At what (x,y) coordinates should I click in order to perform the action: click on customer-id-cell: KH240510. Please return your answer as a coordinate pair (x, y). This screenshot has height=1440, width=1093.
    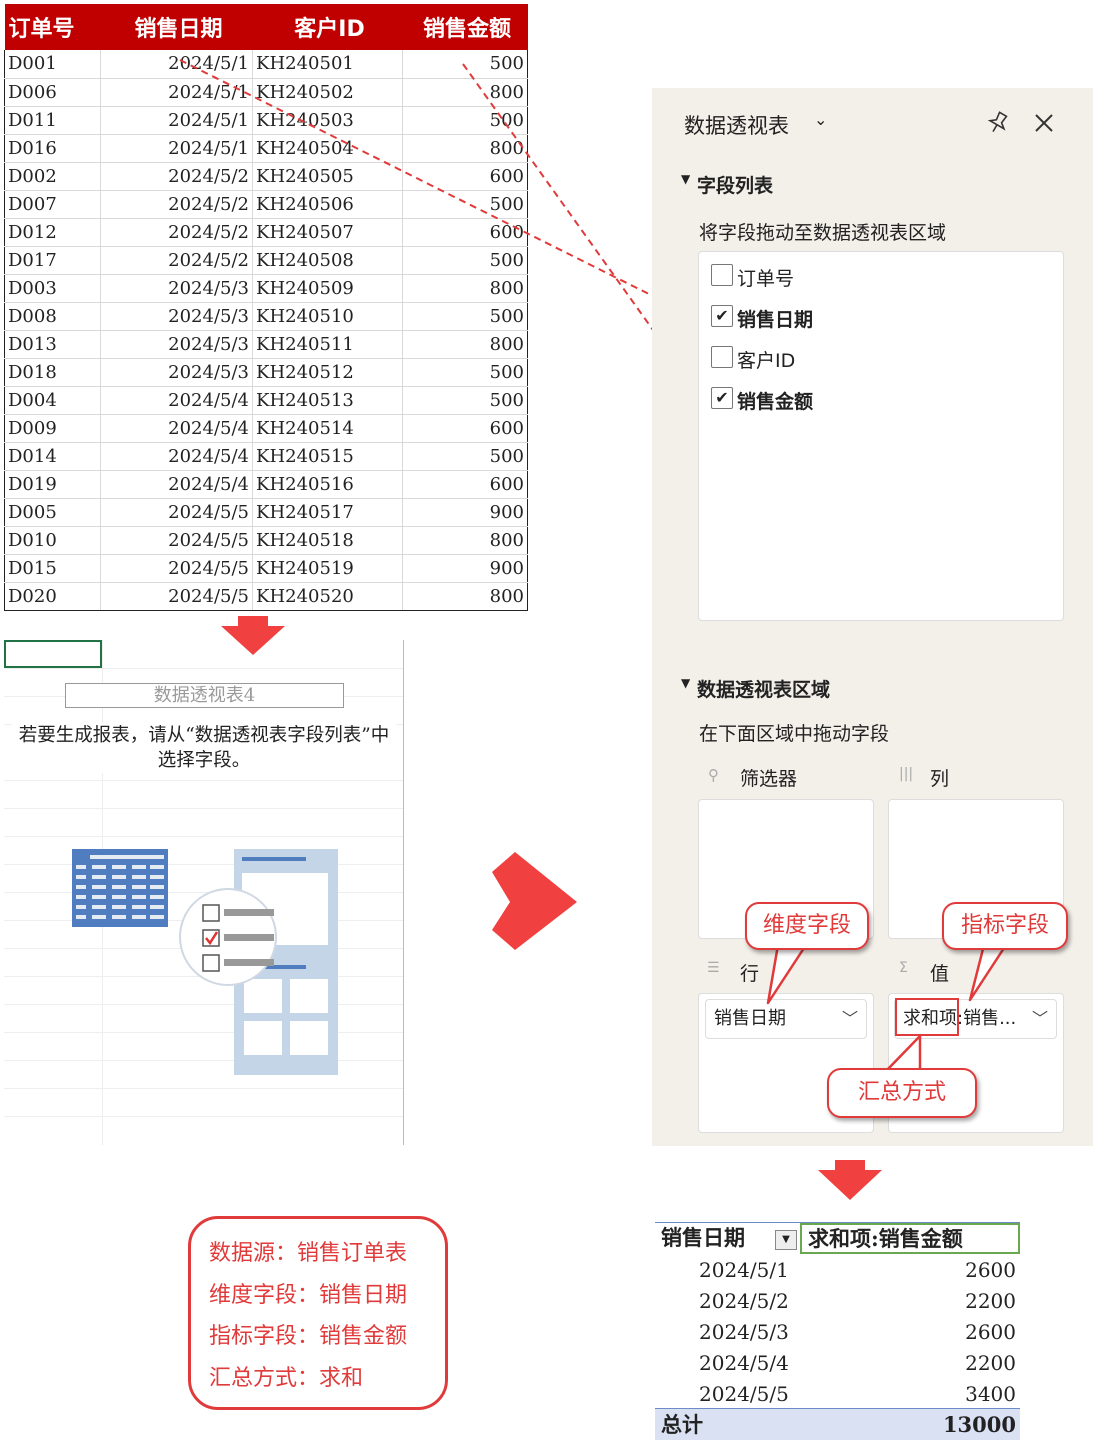
    Looking at the image, I should click on (327, 316).